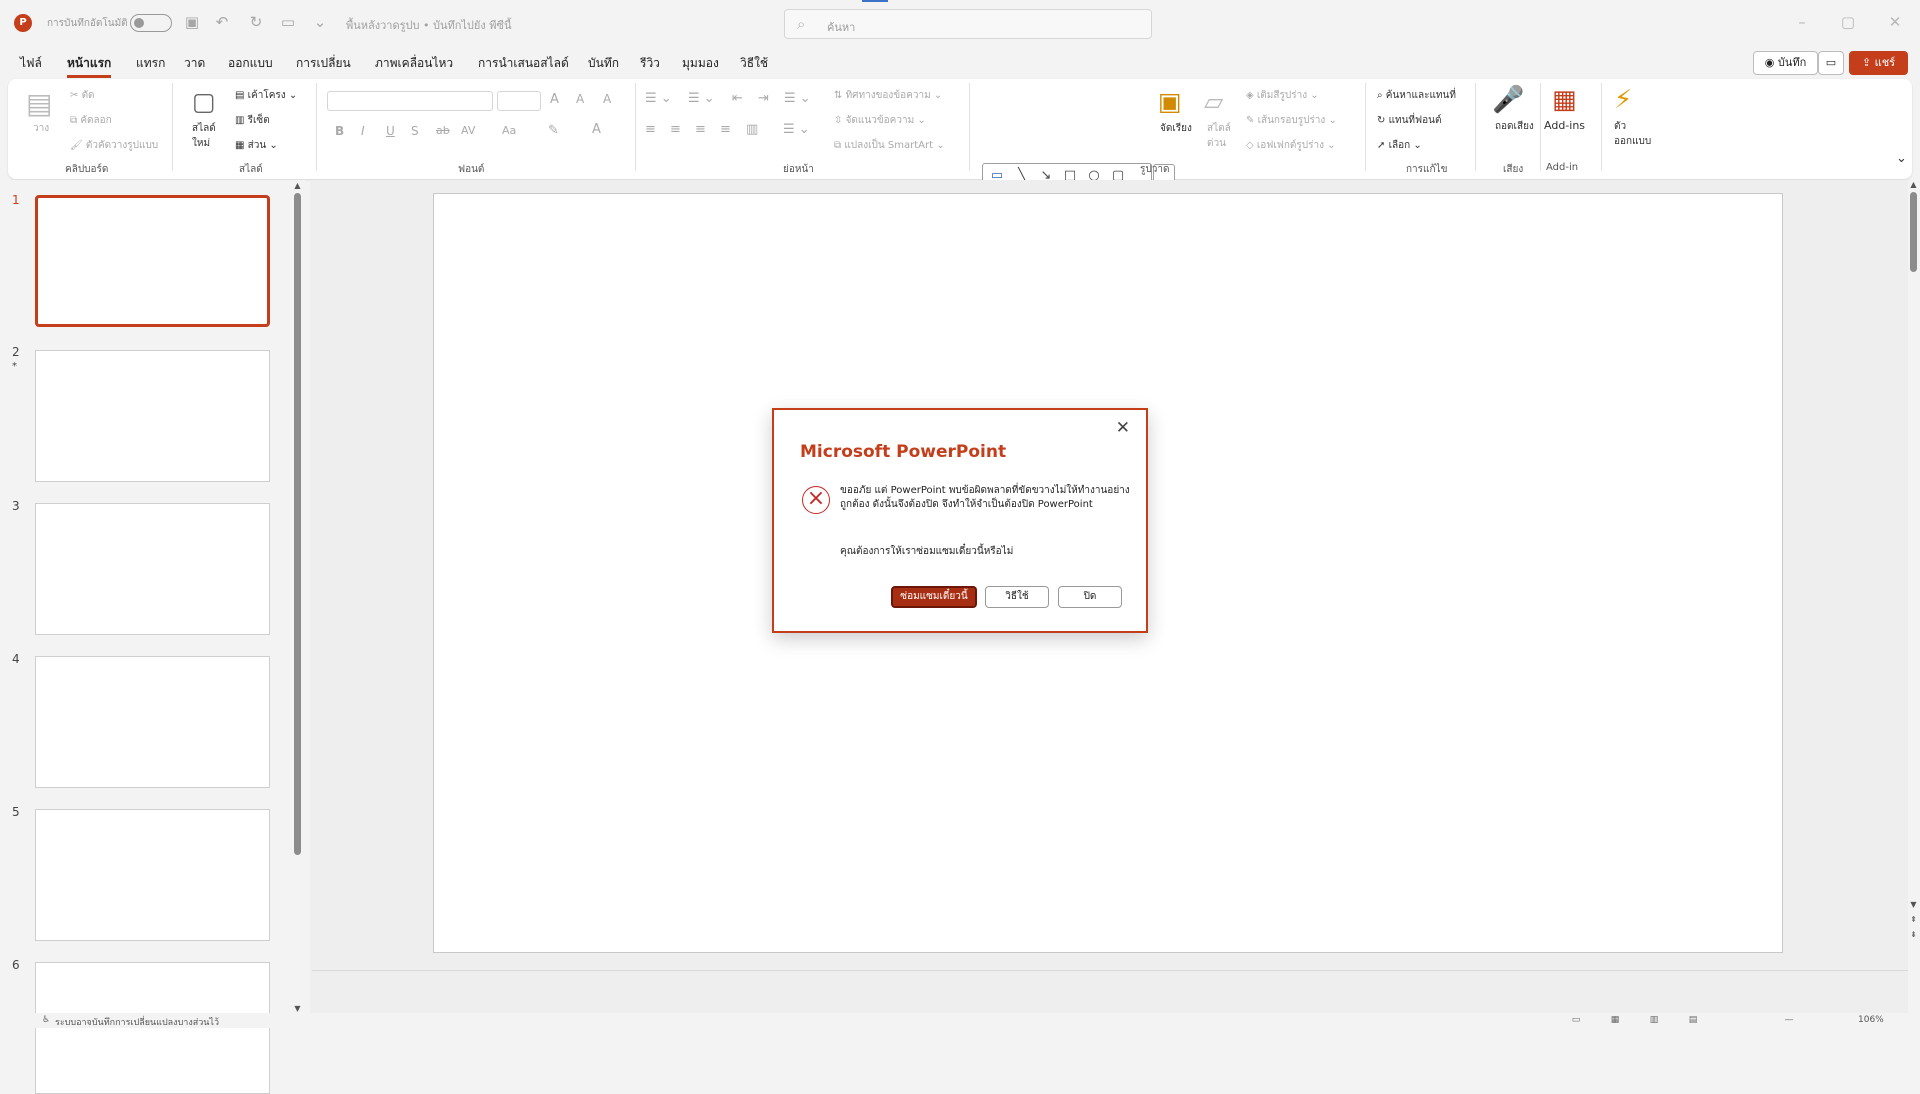 This screenshot has width=1920, height=1094. Describe the element at coordinates (968, 24) in the screenshot. I see `search-input: ⌕ ค้นหา` at that location.